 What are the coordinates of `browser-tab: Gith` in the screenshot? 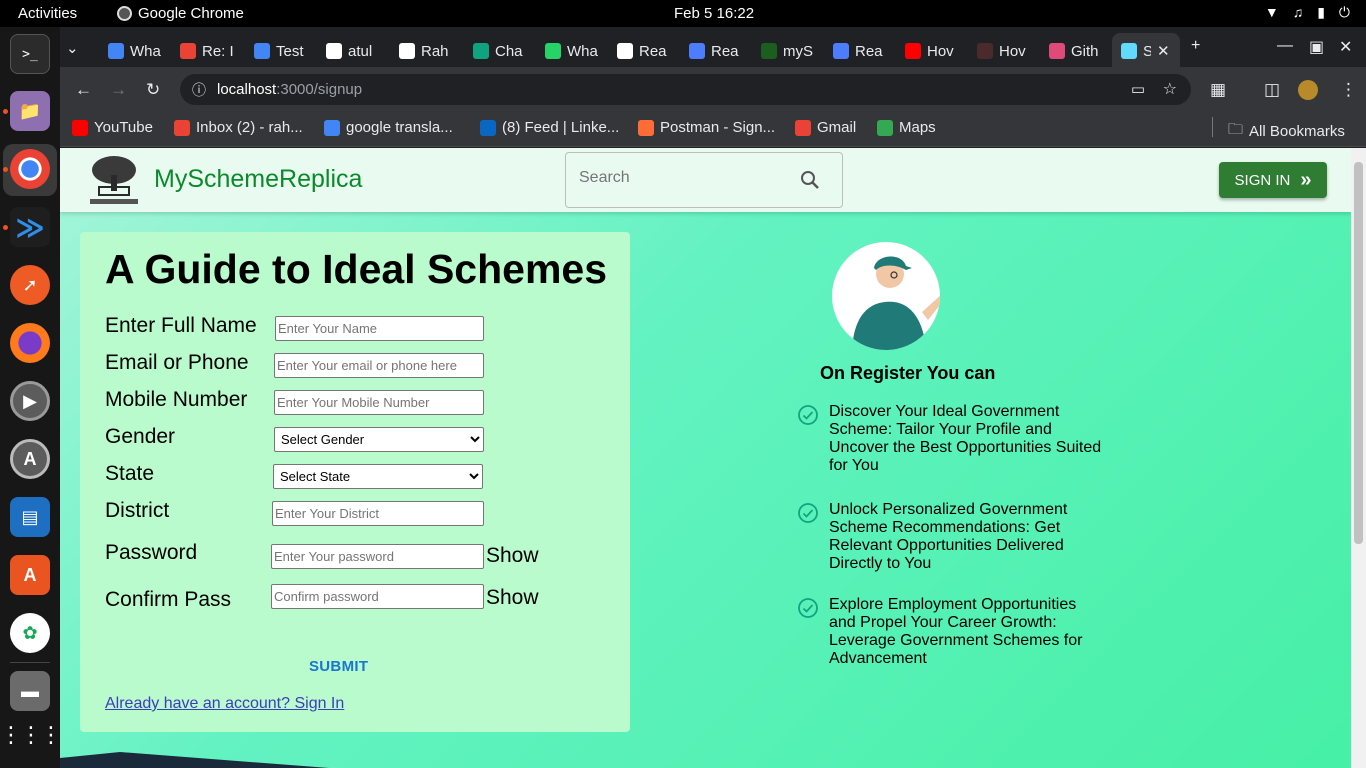 It's located at (1079, 51).